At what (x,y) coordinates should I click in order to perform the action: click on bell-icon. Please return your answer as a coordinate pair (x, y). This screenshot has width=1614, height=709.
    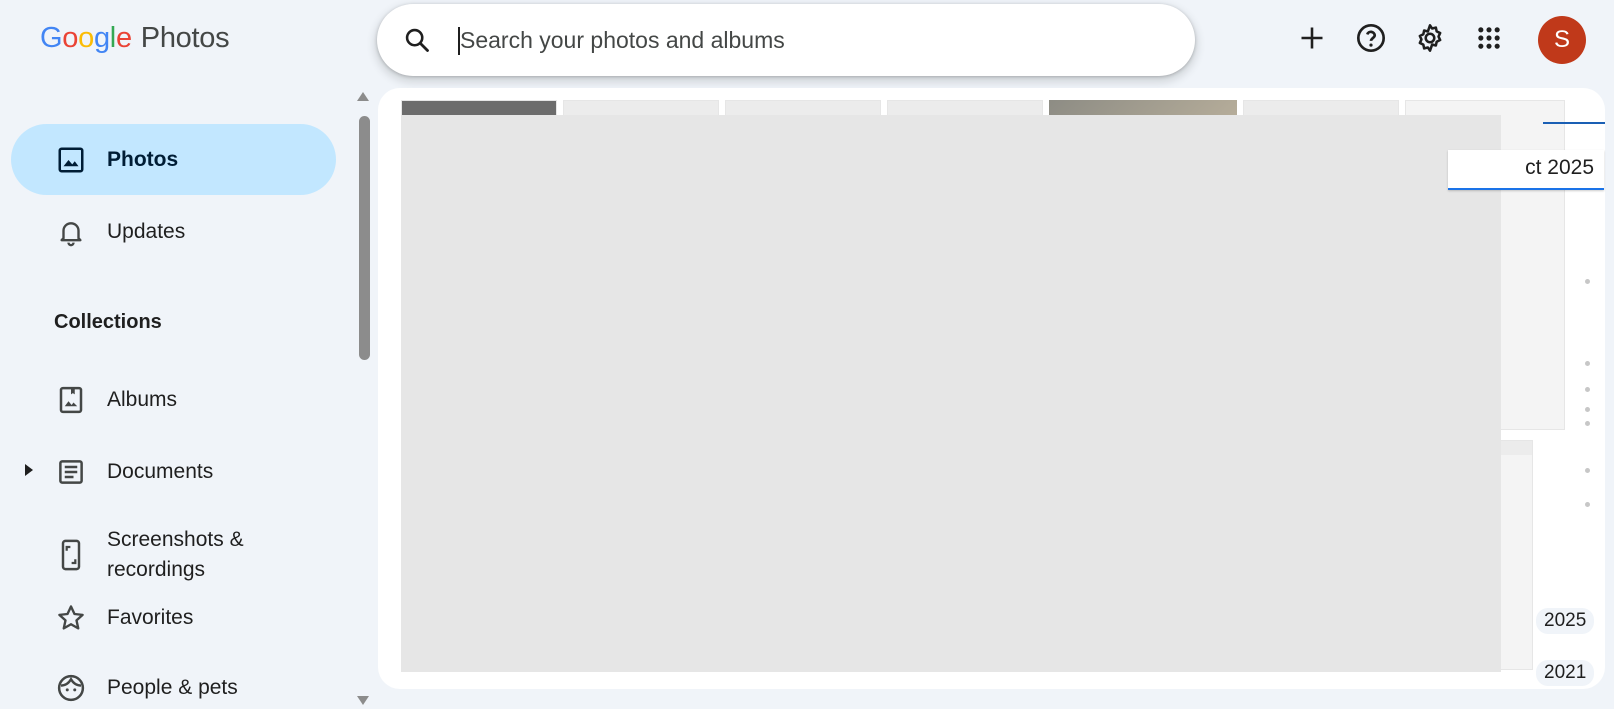
    Looking at the image, I should click on (71, 232).